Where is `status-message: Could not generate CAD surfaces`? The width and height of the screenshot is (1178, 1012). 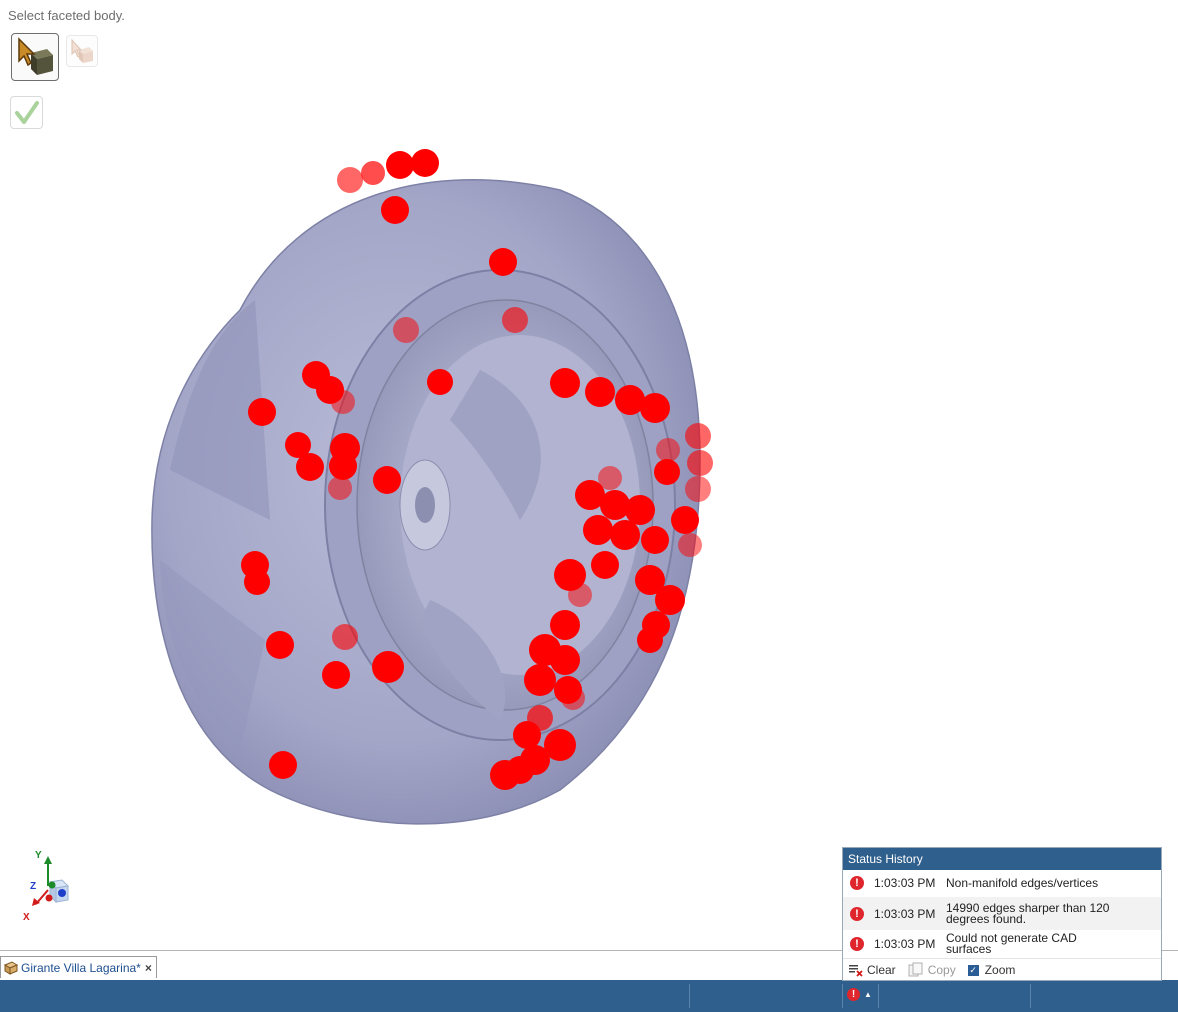
status-message: Could not generate CAD surfaces is located at coordinates (1011, 943).